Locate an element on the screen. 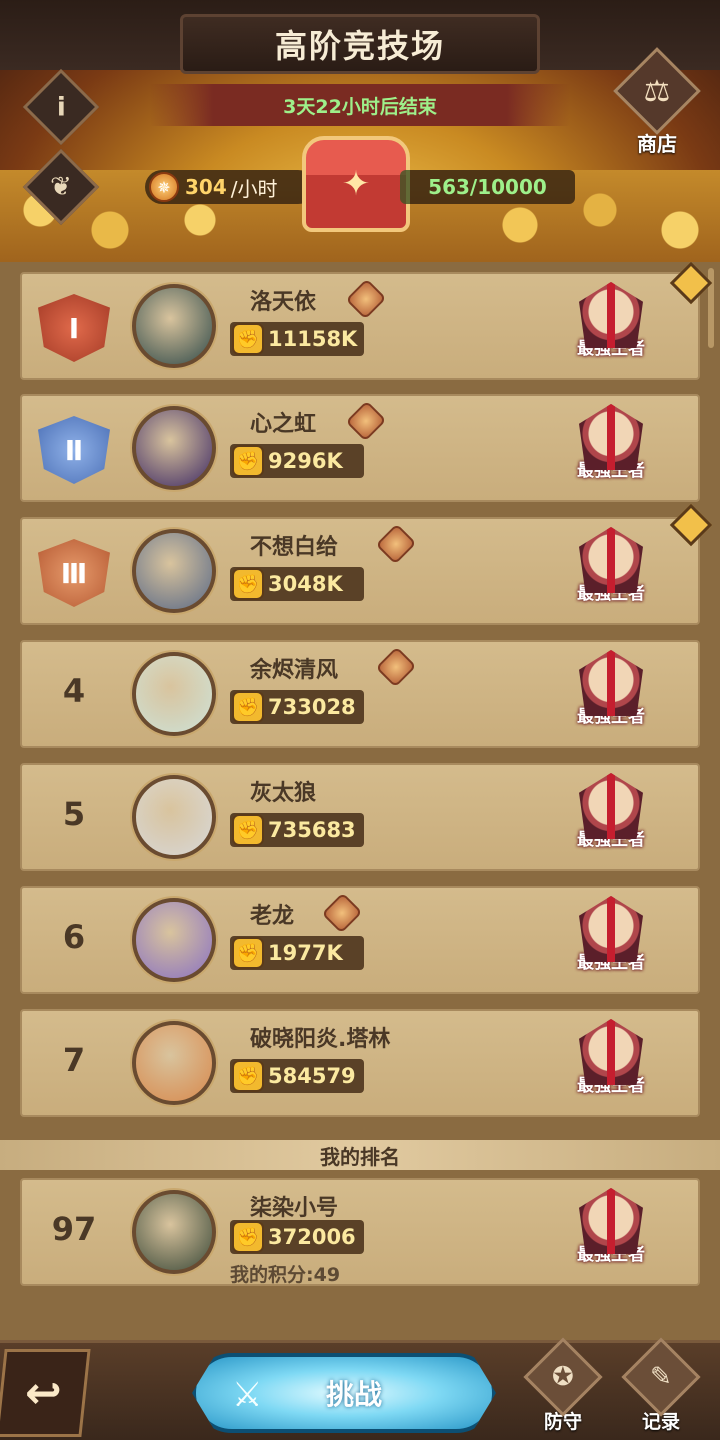 The width and height of the screenshot is (720, 1440). combat-power-value: 584579 is located at coordinates (312, 1076).